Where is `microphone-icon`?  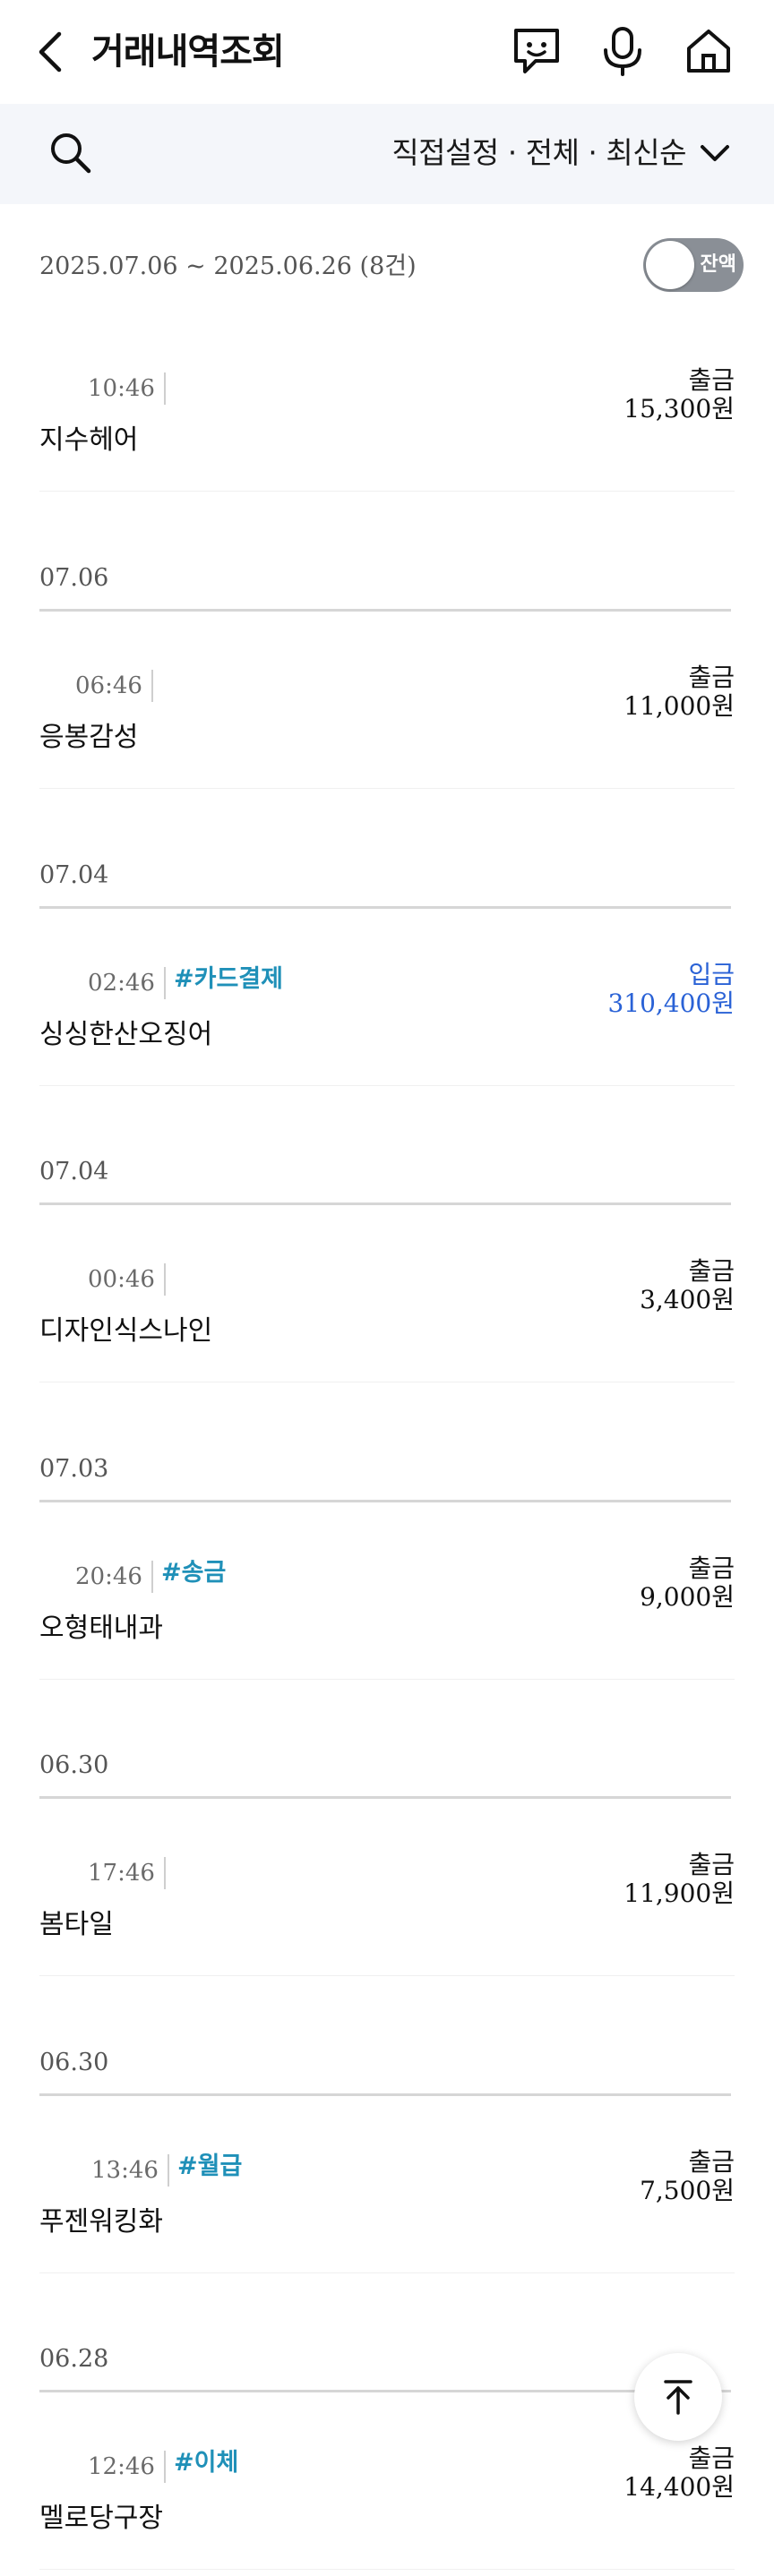 microphone-icon is located at coordinates (622, 51).